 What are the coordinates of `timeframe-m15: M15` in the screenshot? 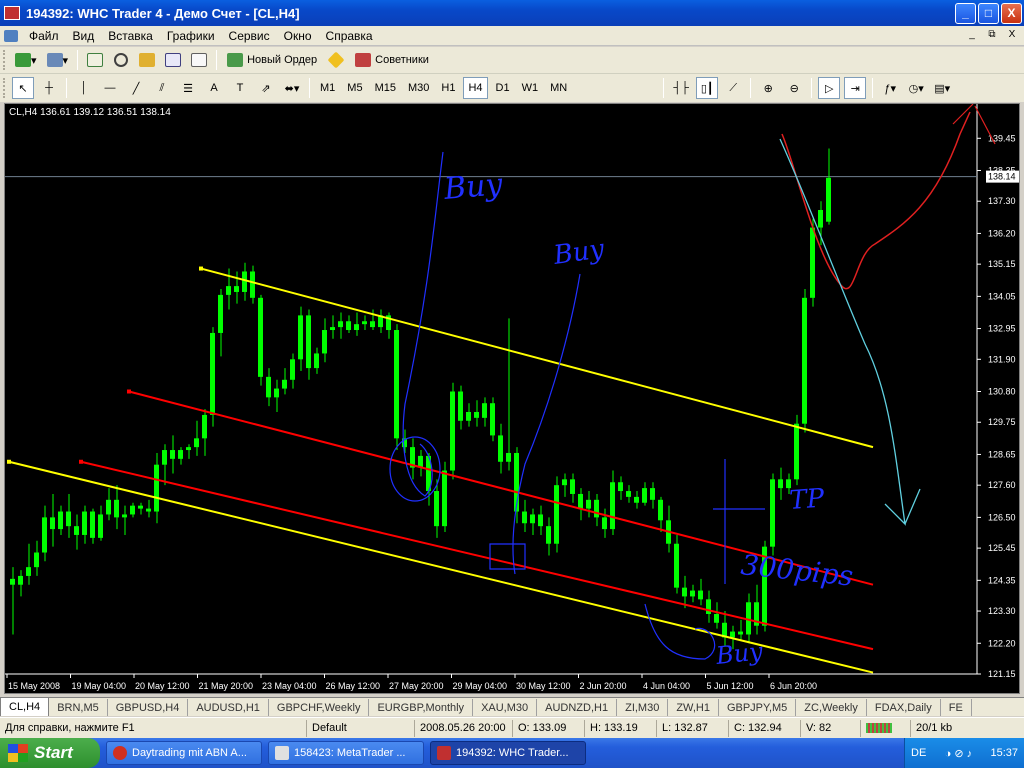 It's located at (385, 88).